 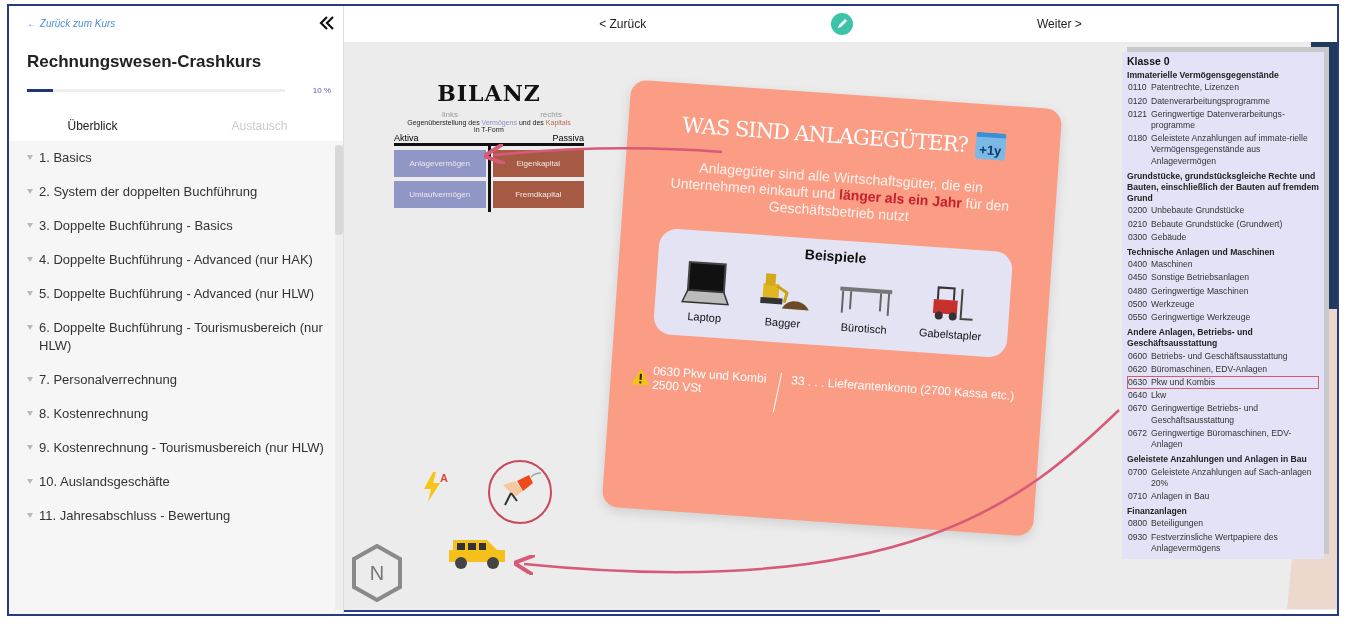 I want to click on examples-title: Beispiele, so click(x=835, y=256).